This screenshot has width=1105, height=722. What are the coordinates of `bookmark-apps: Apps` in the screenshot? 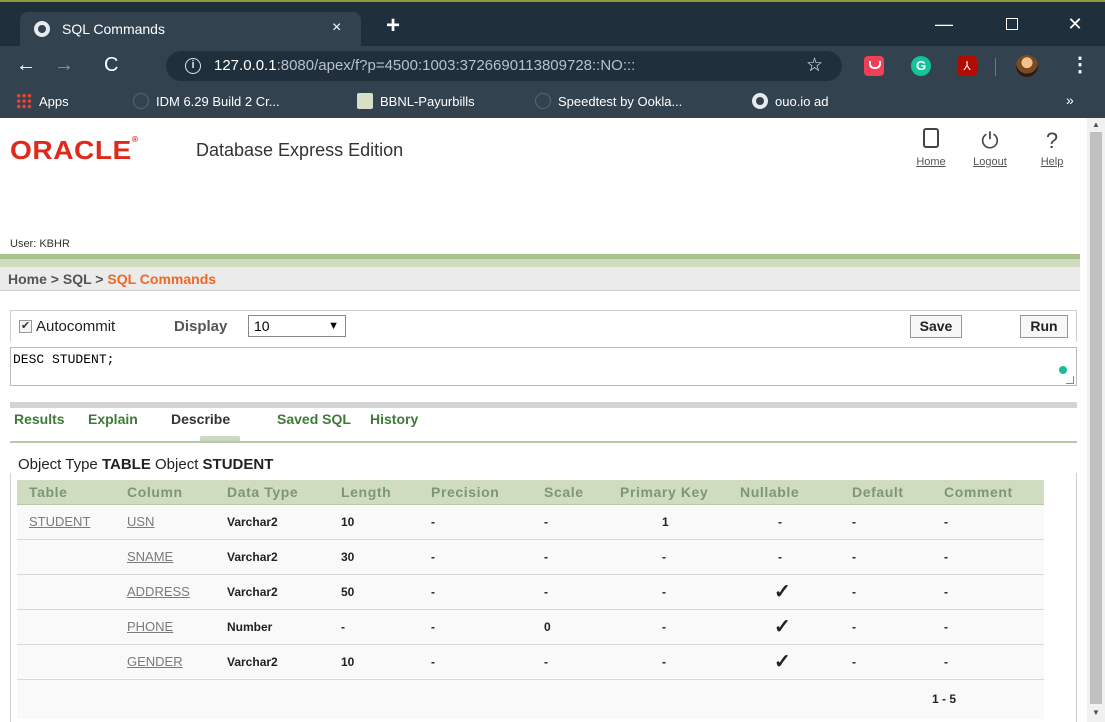 It's located at (42, 102).